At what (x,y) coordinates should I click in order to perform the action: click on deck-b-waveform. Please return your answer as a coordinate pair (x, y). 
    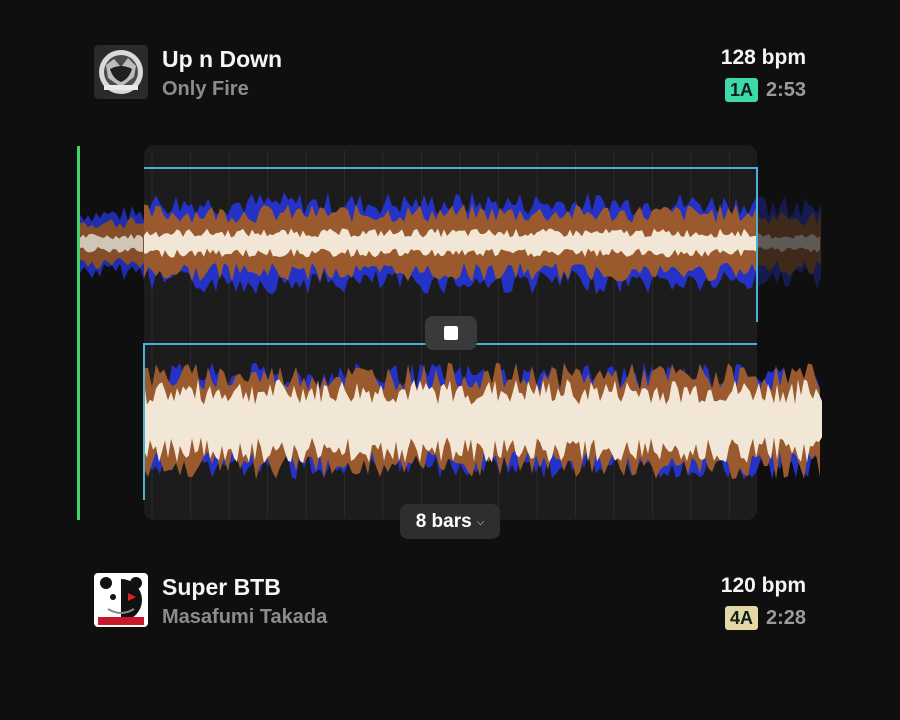
    Looking at the image, I should click on (483, 421).